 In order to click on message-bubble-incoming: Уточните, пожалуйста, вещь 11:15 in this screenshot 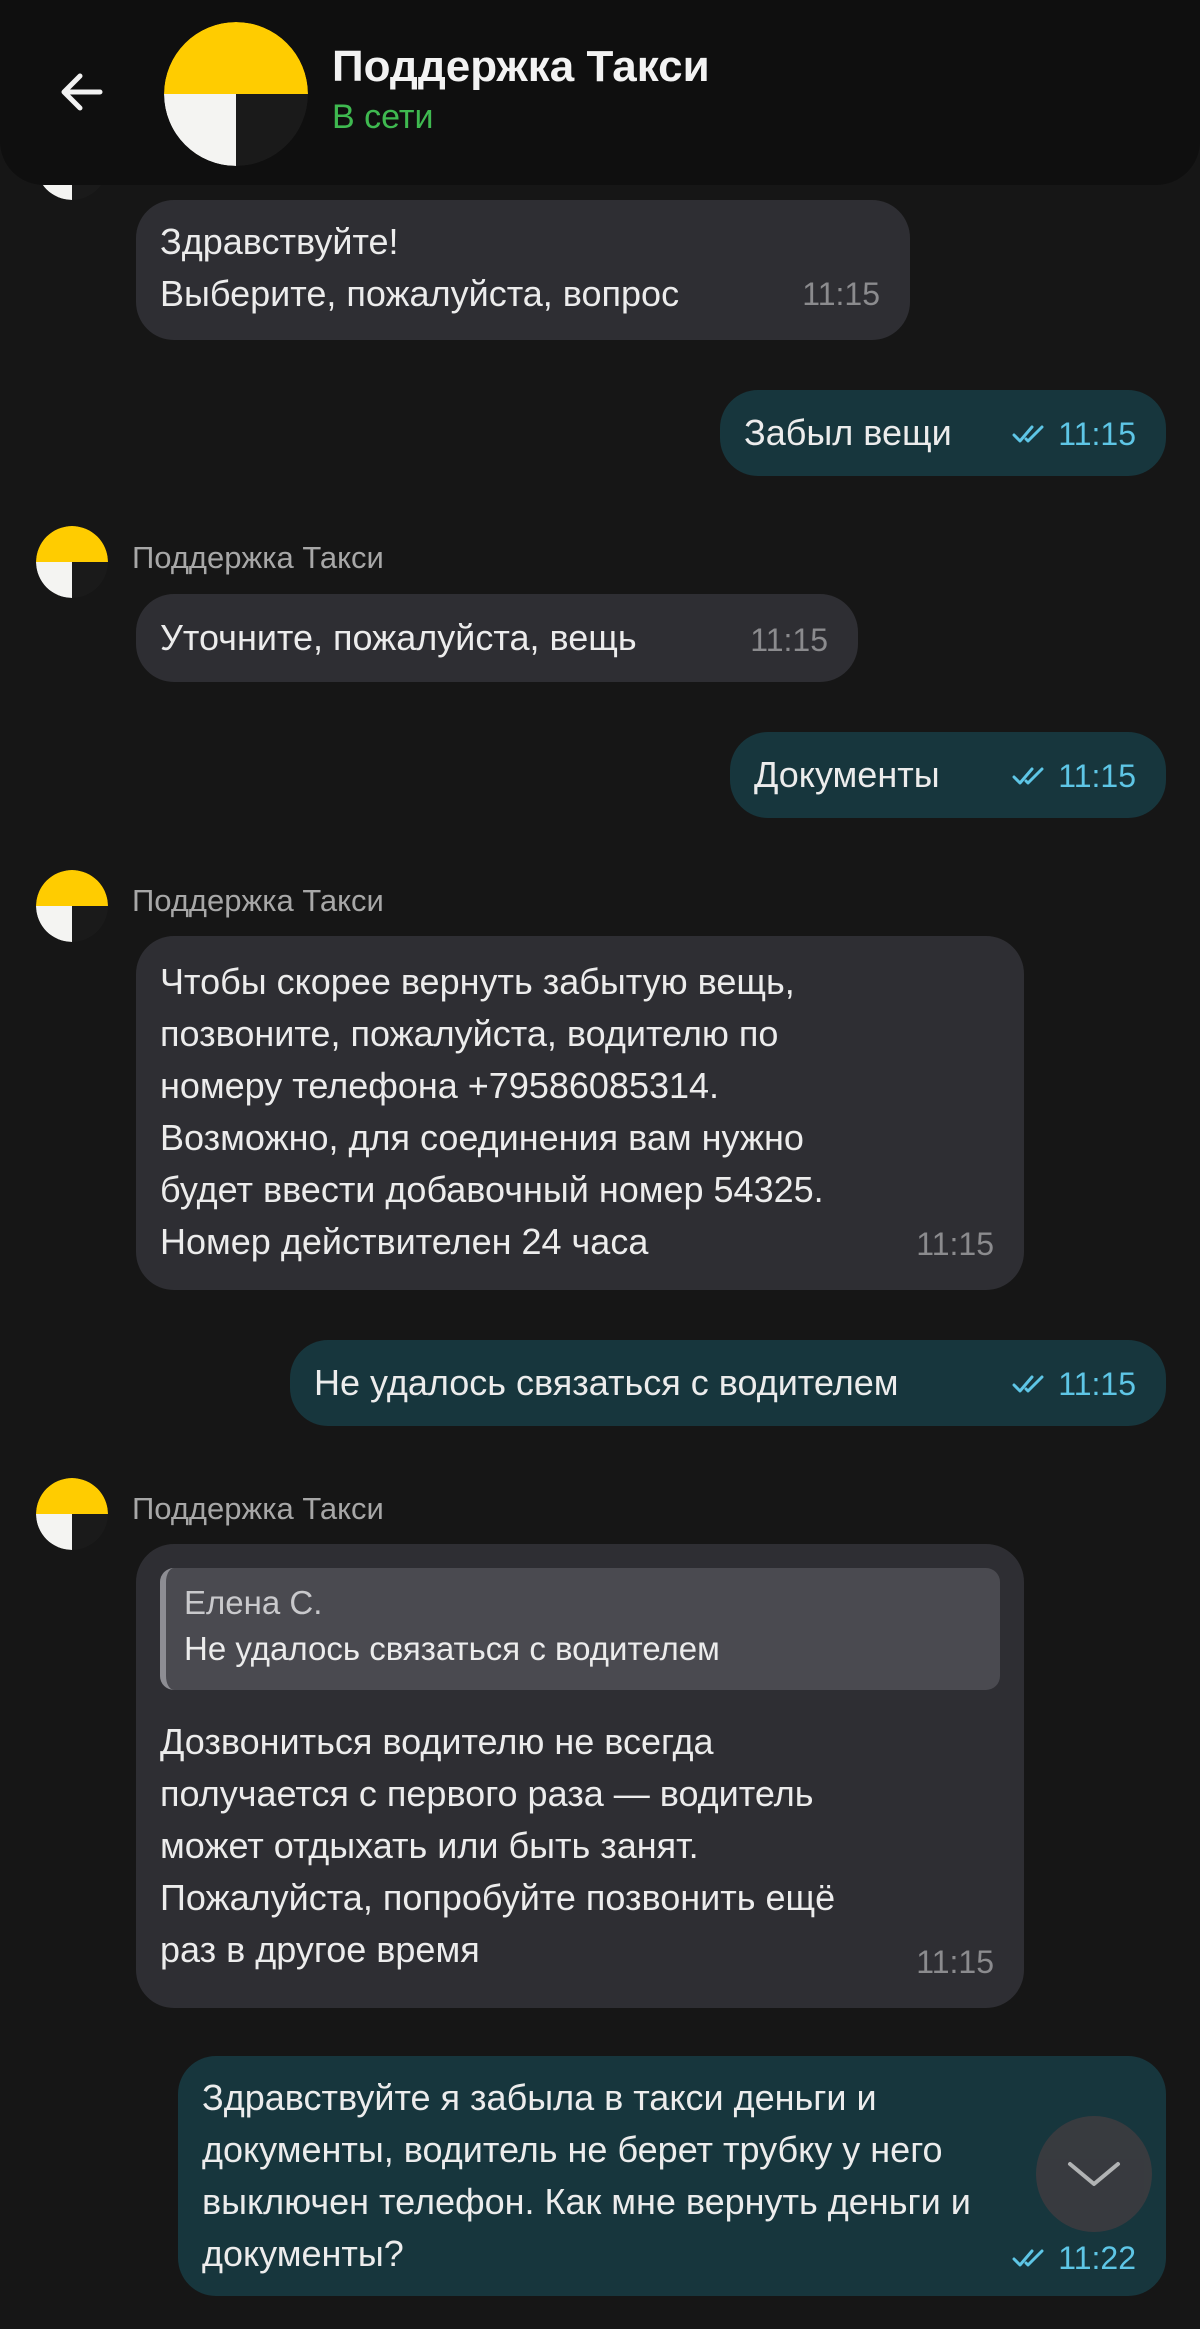, I will do `click(497, 638)`.